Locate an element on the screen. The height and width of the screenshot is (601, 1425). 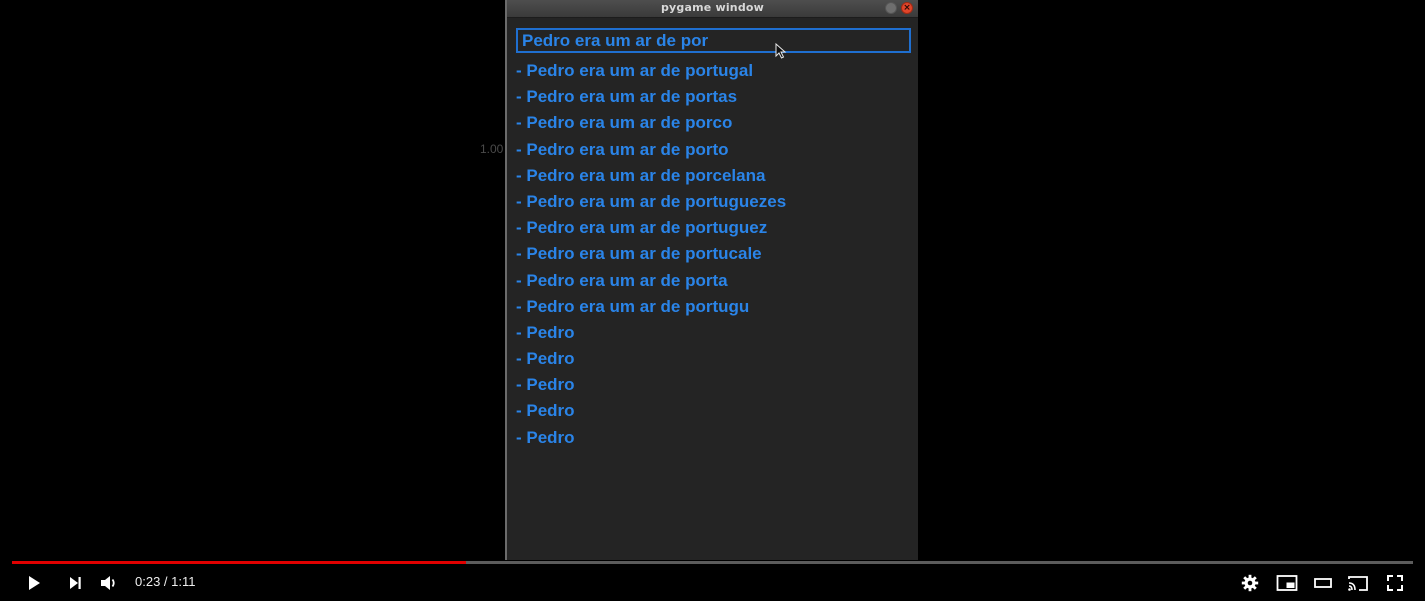
play-button is located at coordinates (34, 583).